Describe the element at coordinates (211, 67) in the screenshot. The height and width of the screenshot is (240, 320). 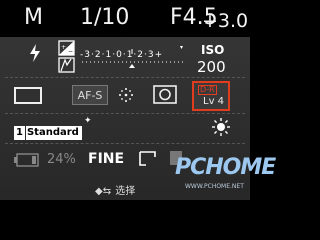
I see `iso-value: 200` at that location.